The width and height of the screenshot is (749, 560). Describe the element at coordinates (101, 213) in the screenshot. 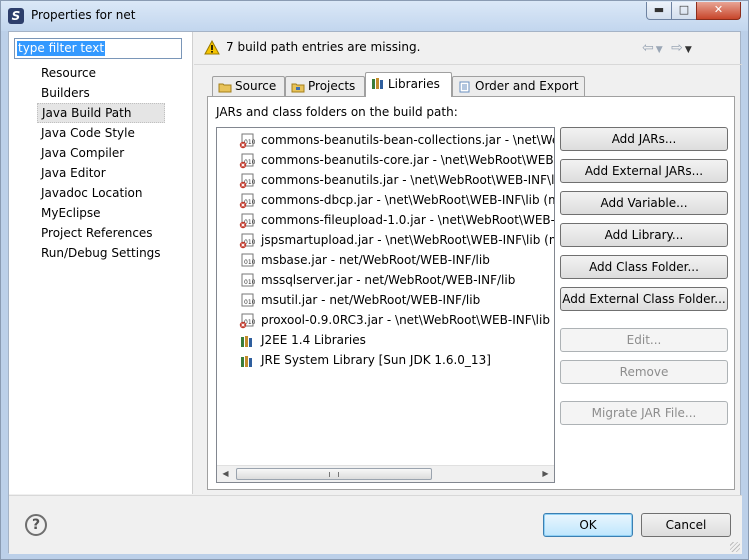

I see `nav-item-myeclipse: MyEclipse` at that location.